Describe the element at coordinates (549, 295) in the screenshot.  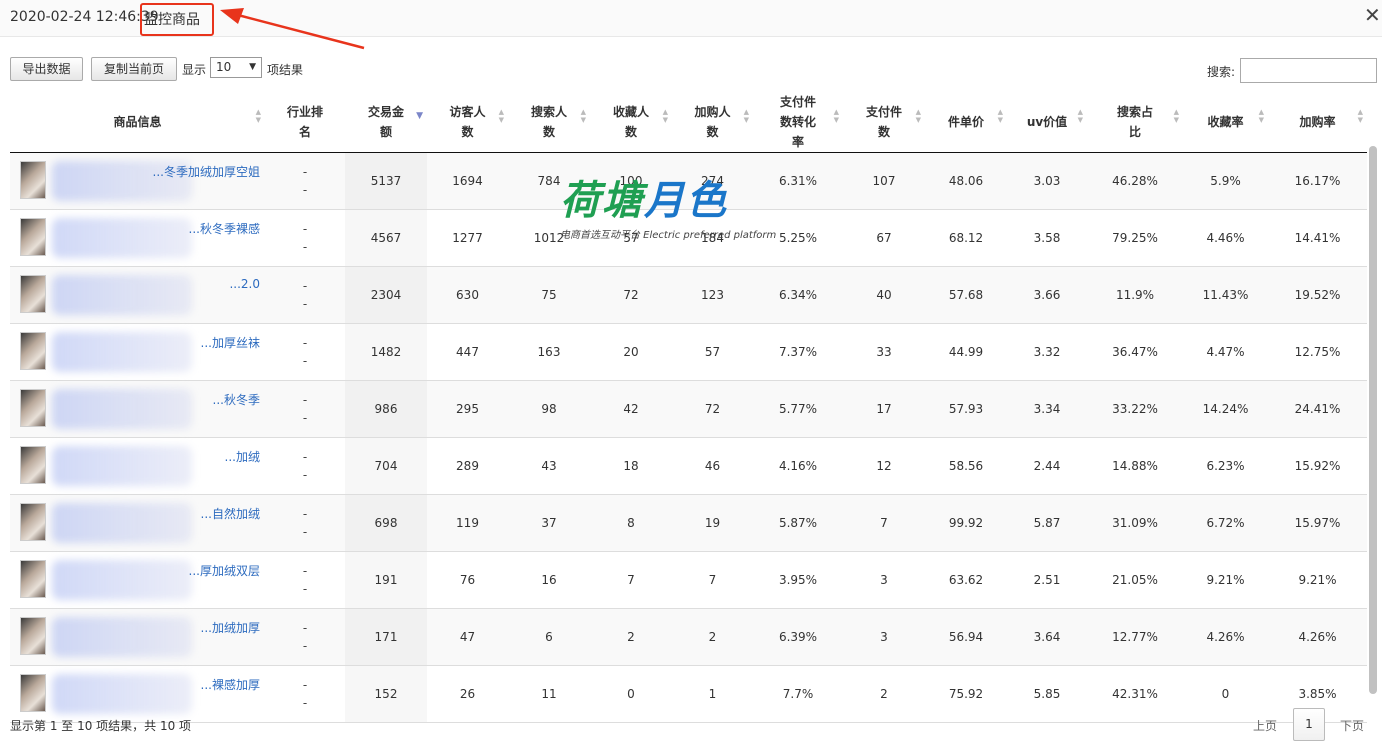
I see `cell-searchers: 75` at that location.